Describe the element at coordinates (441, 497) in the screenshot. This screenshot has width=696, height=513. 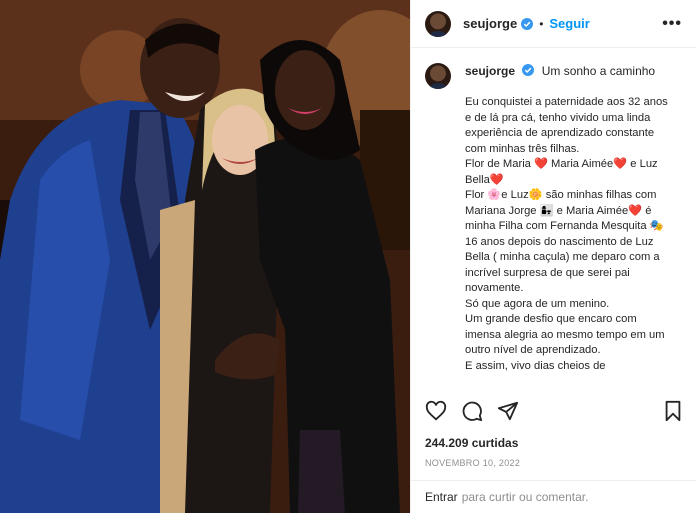
I see `login-link: Entrar` at that location.